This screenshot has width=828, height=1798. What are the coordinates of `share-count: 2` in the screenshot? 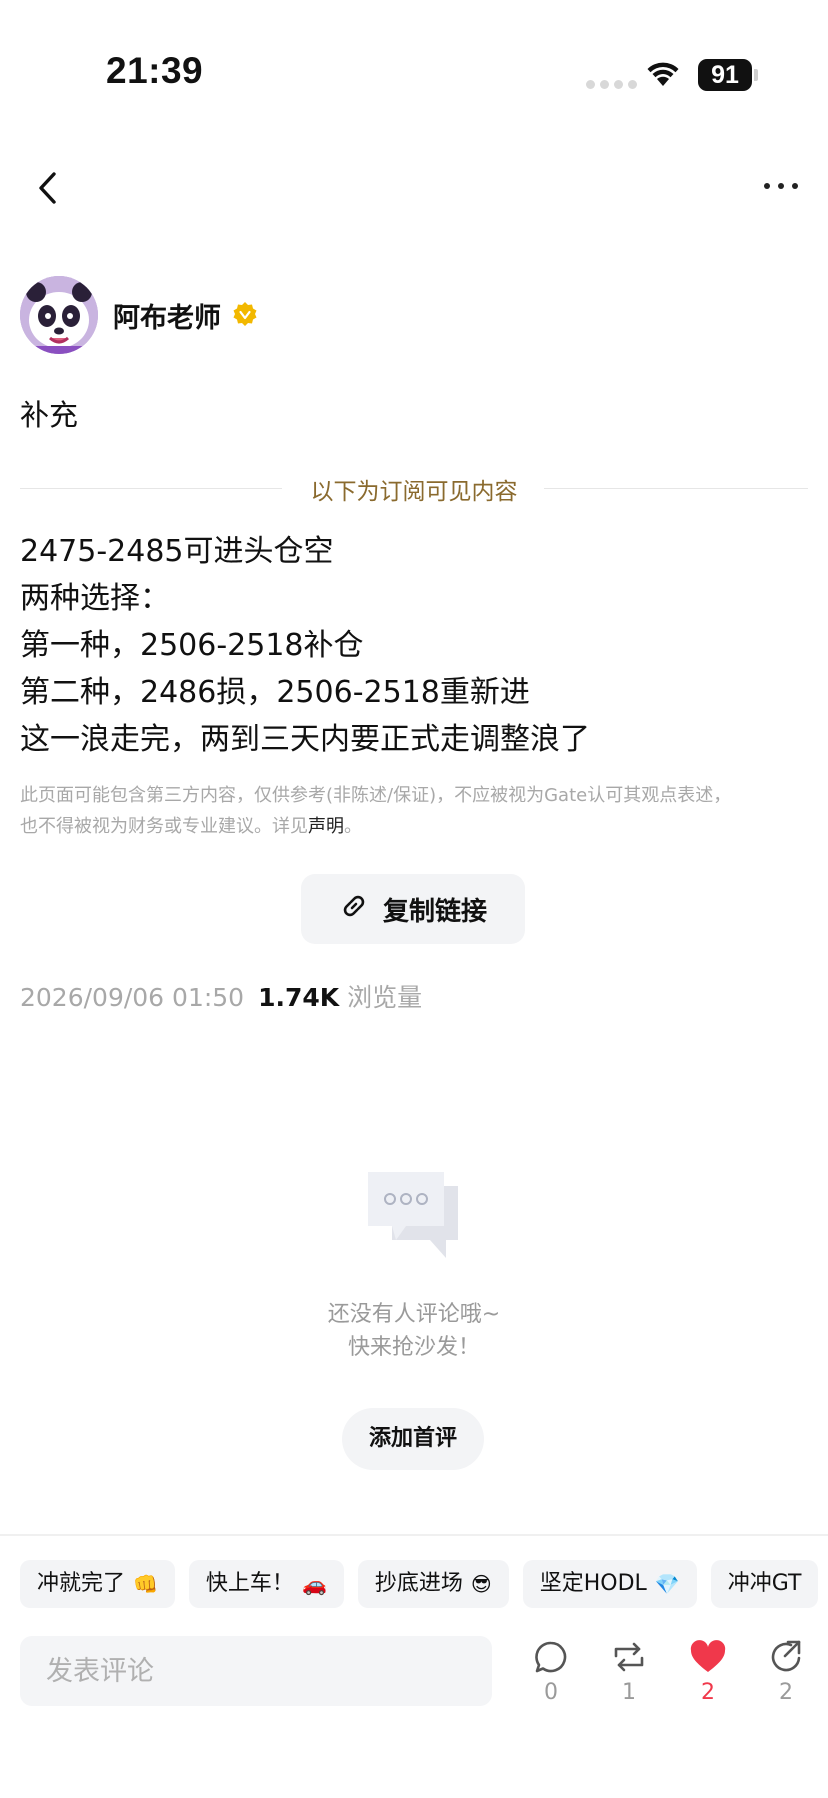 It's located at (786, 1692).